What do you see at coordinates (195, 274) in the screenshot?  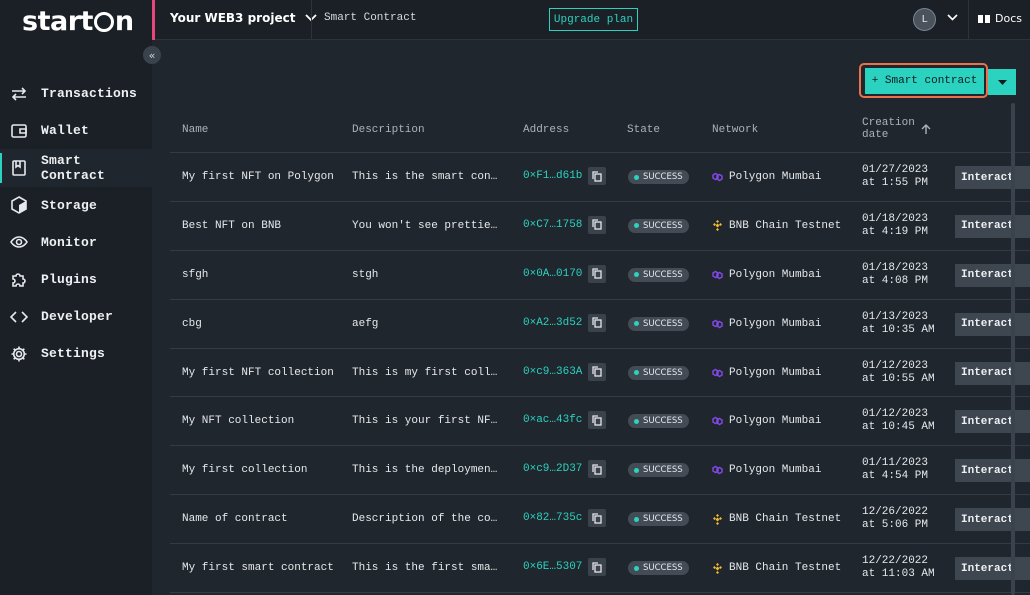 I see `contract-name: sfgh` at bounding box center [195, 274].